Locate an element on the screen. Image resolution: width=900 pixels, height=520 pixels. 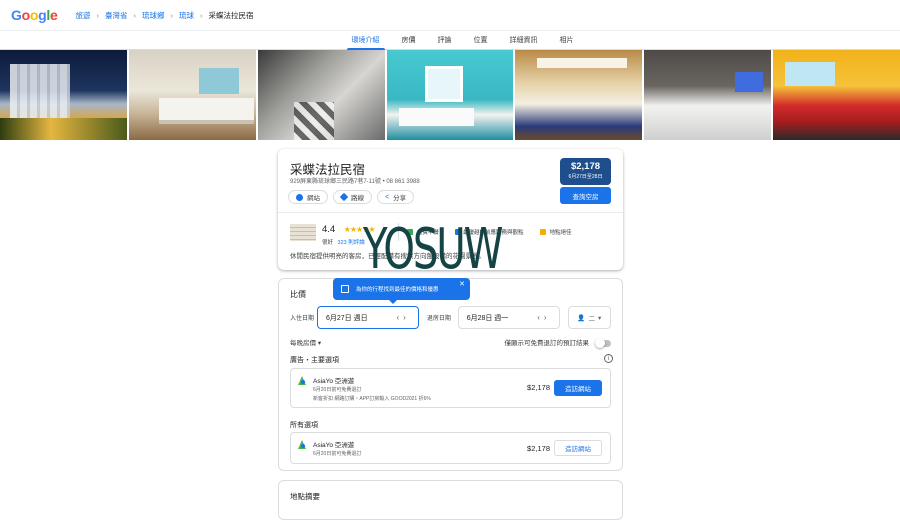
section-tabs: 環境介紹 房價 評論 位置 詳細資訊 相片 is located at coordinates (450, 40).